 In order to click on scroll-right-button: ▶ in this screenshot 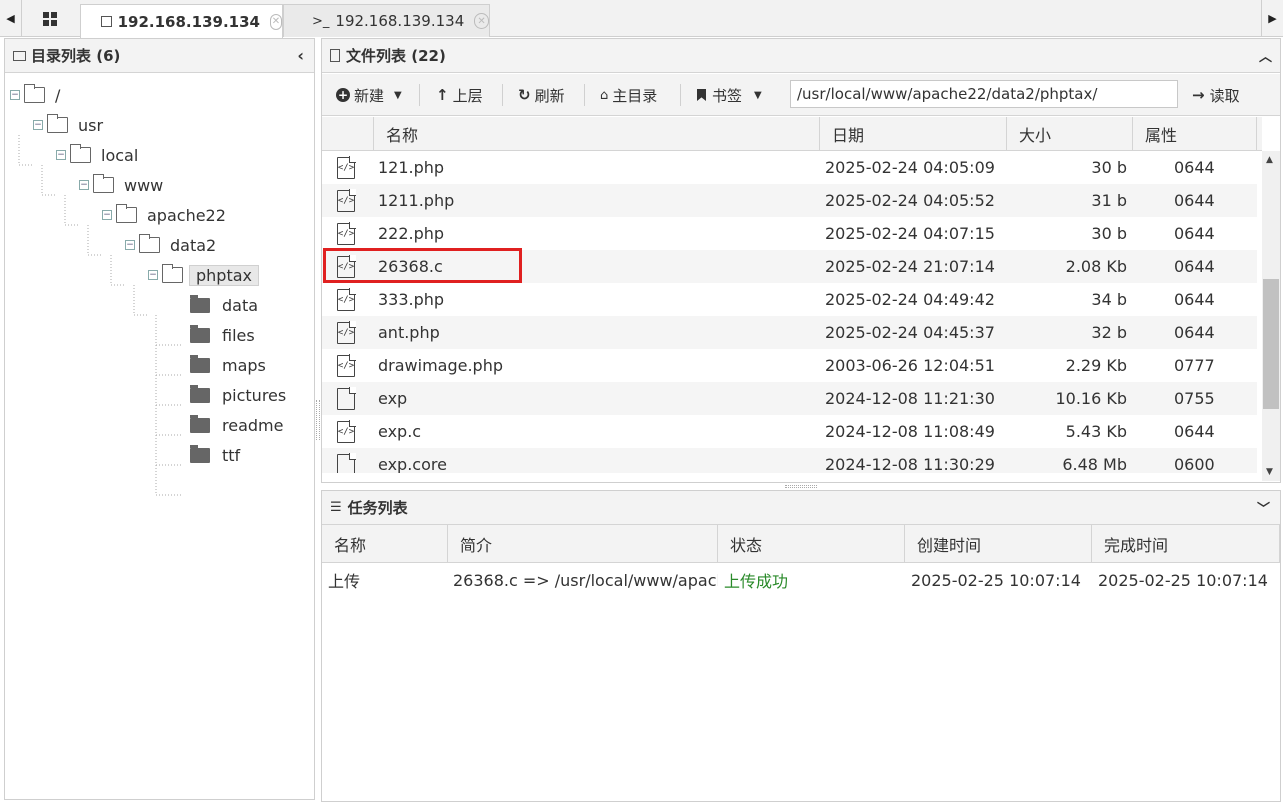, I will do `click(1272, 18)`.